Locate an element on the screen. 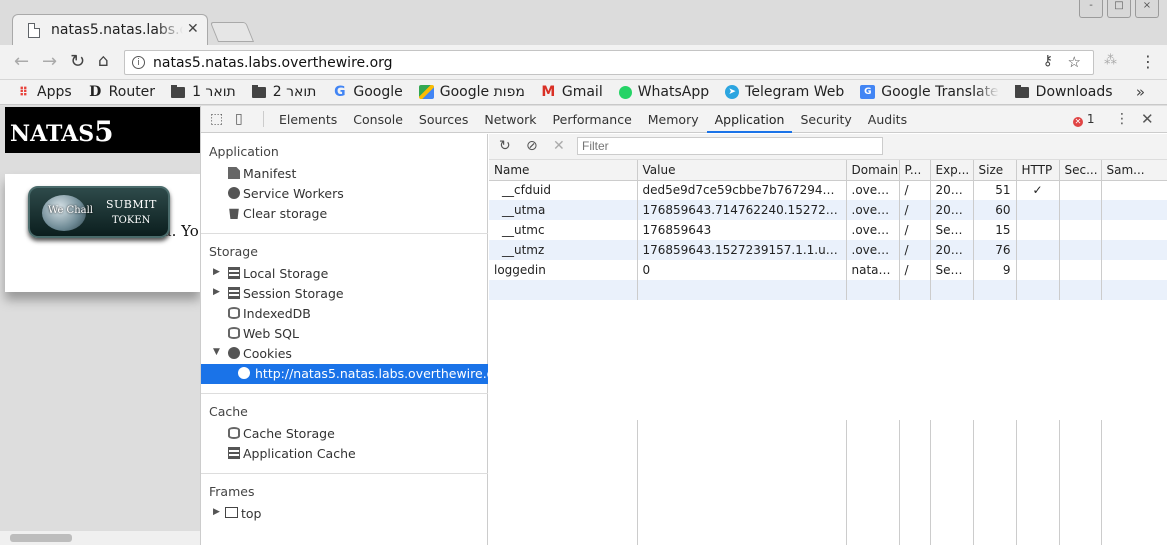 This screenshot has height=545, width=1167. tab-network: Network is located at coordinates (510, 119).